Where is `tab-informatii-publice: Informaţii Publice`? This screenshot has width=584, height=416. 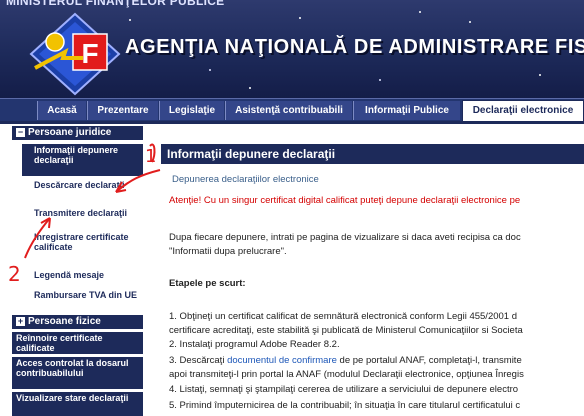 tab-informatii-publice: Informaţii Publice is located at coordinates (406, 110).